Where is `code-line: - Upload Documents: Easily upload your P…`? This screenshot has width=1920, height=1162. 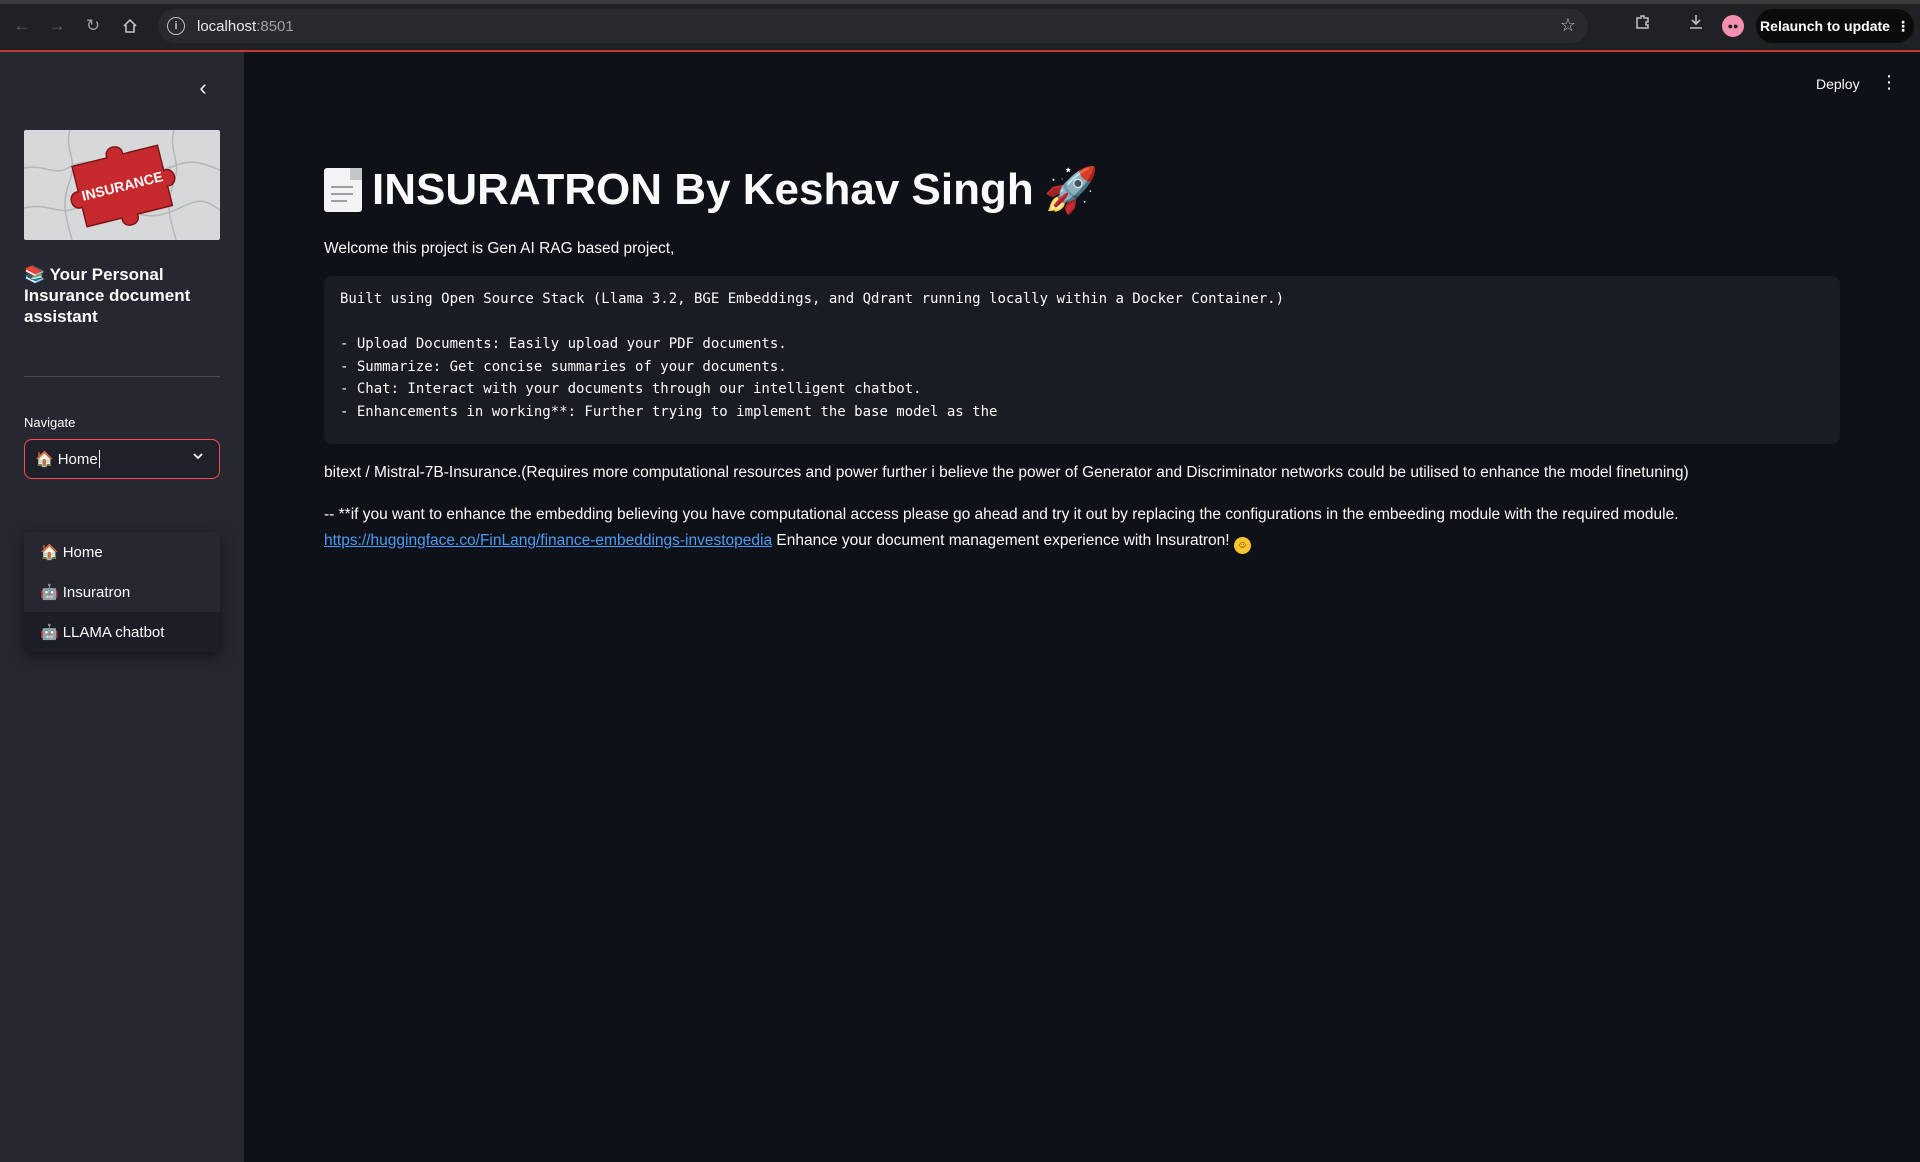
code-line: - Upload Documents: Easily upload your P… is located at coordinates (563, 344).